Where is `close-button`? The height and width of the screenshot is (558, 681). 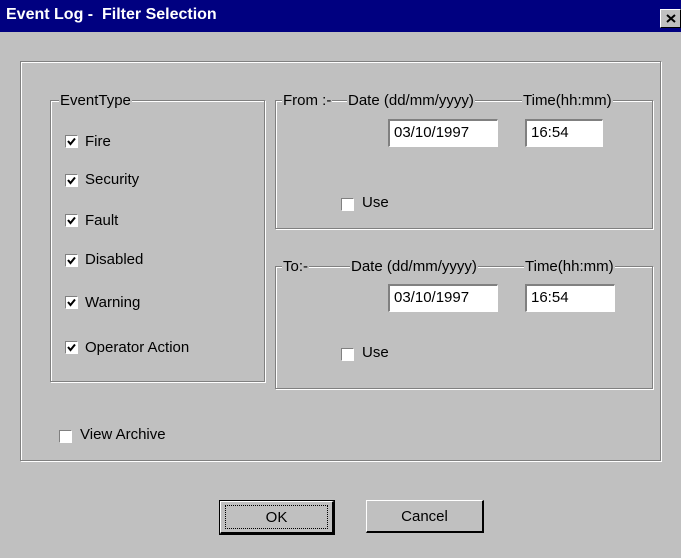
close-button is located at coordinates (670, 18).